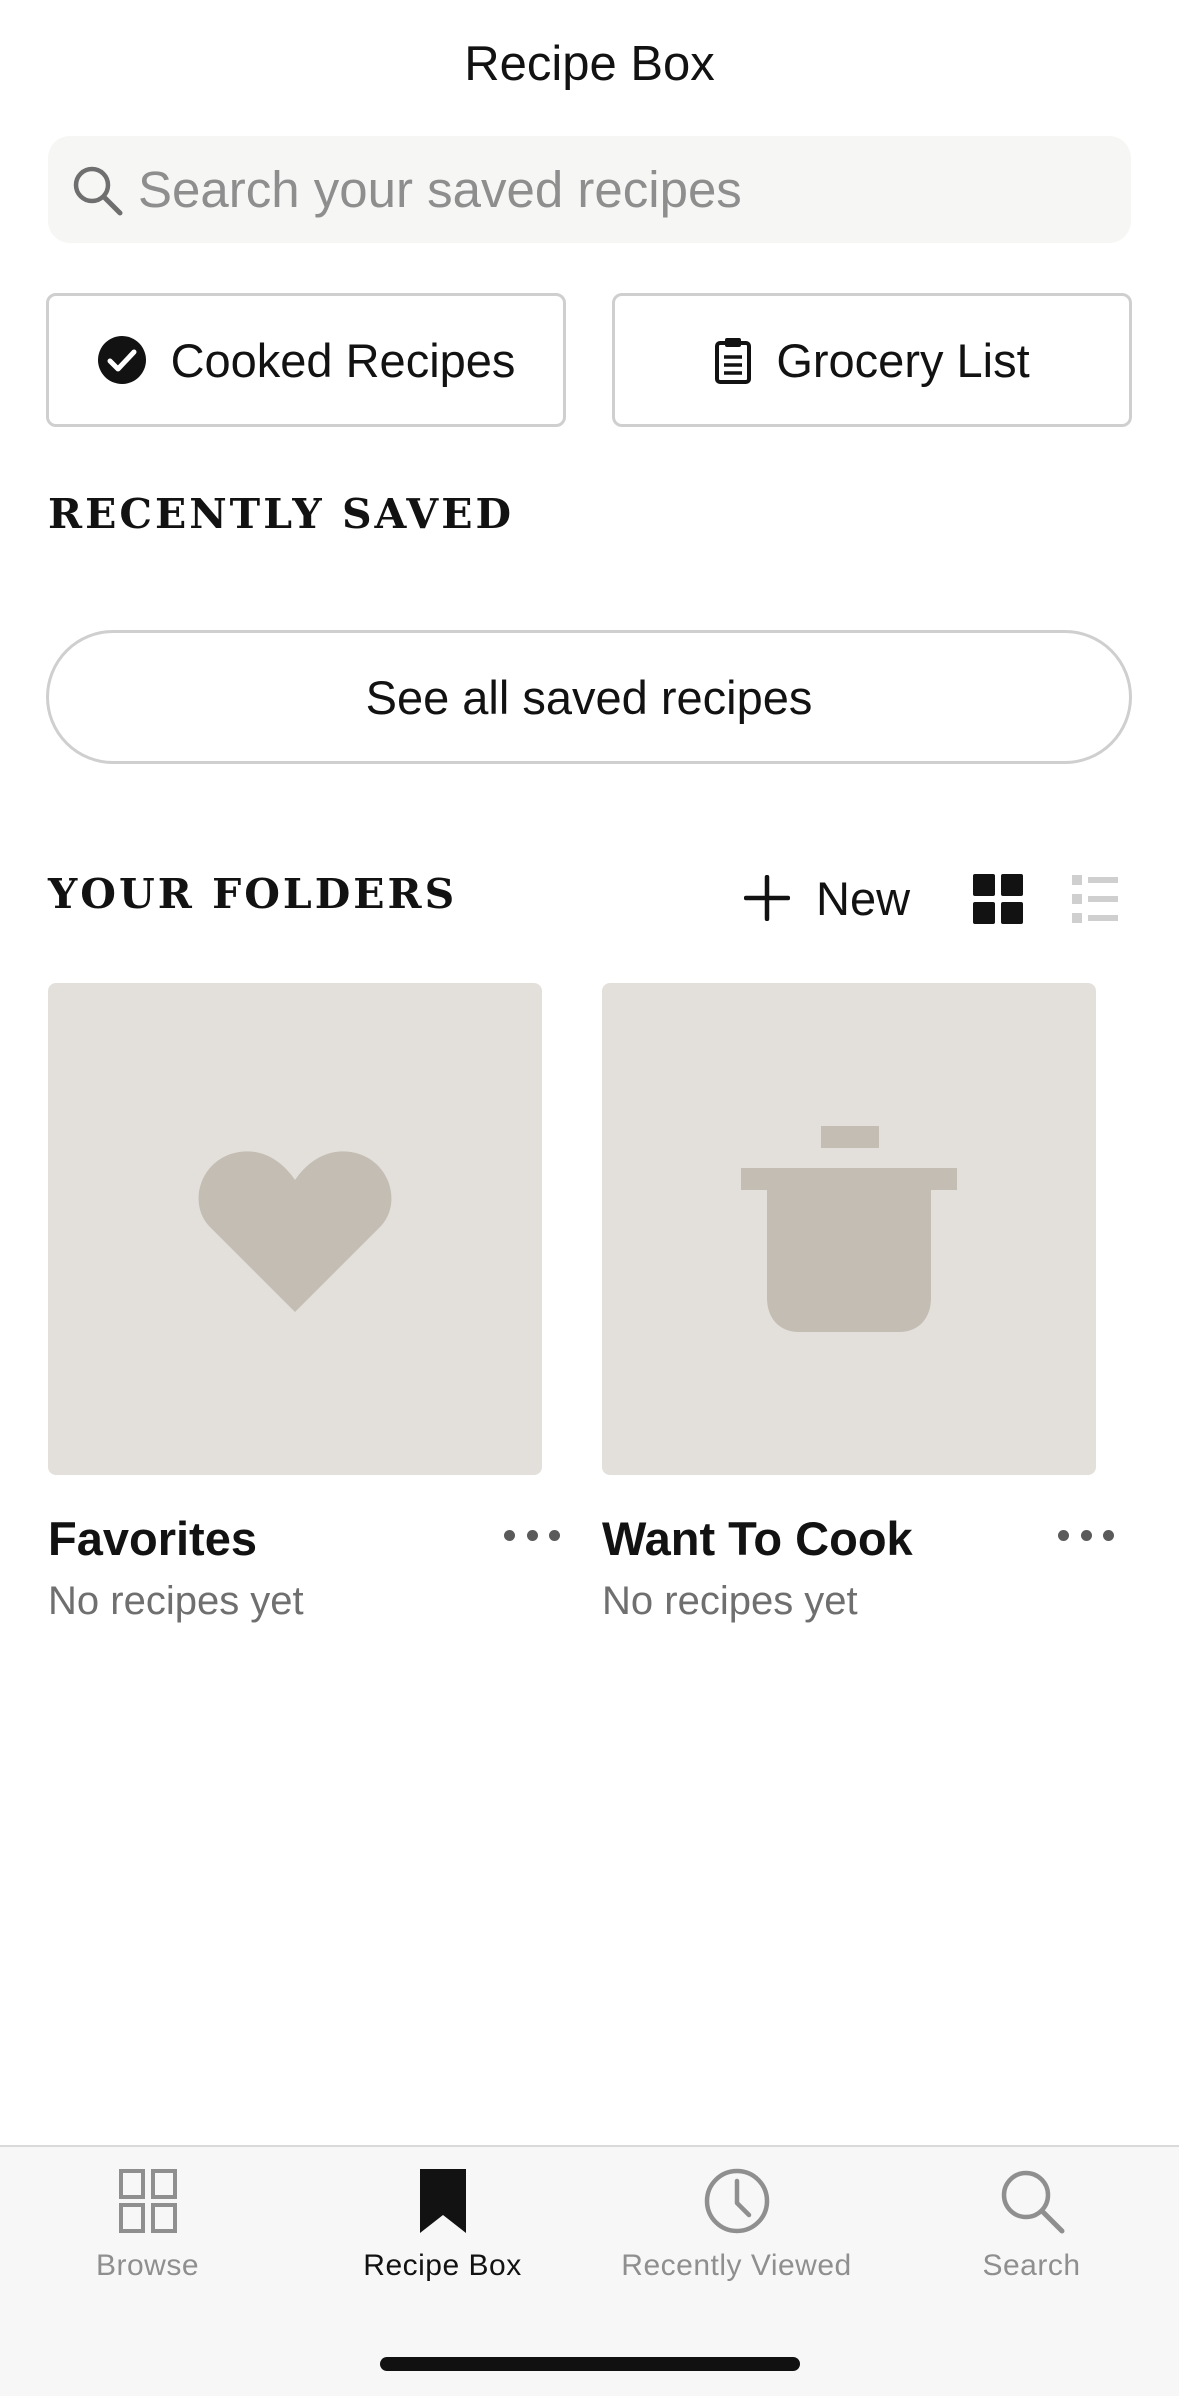  What do you see at coordinates (253, 894) in the screenshot?
I see `your-folders-heading: YOUR FOLDERS` at bounding box center [253, 894].